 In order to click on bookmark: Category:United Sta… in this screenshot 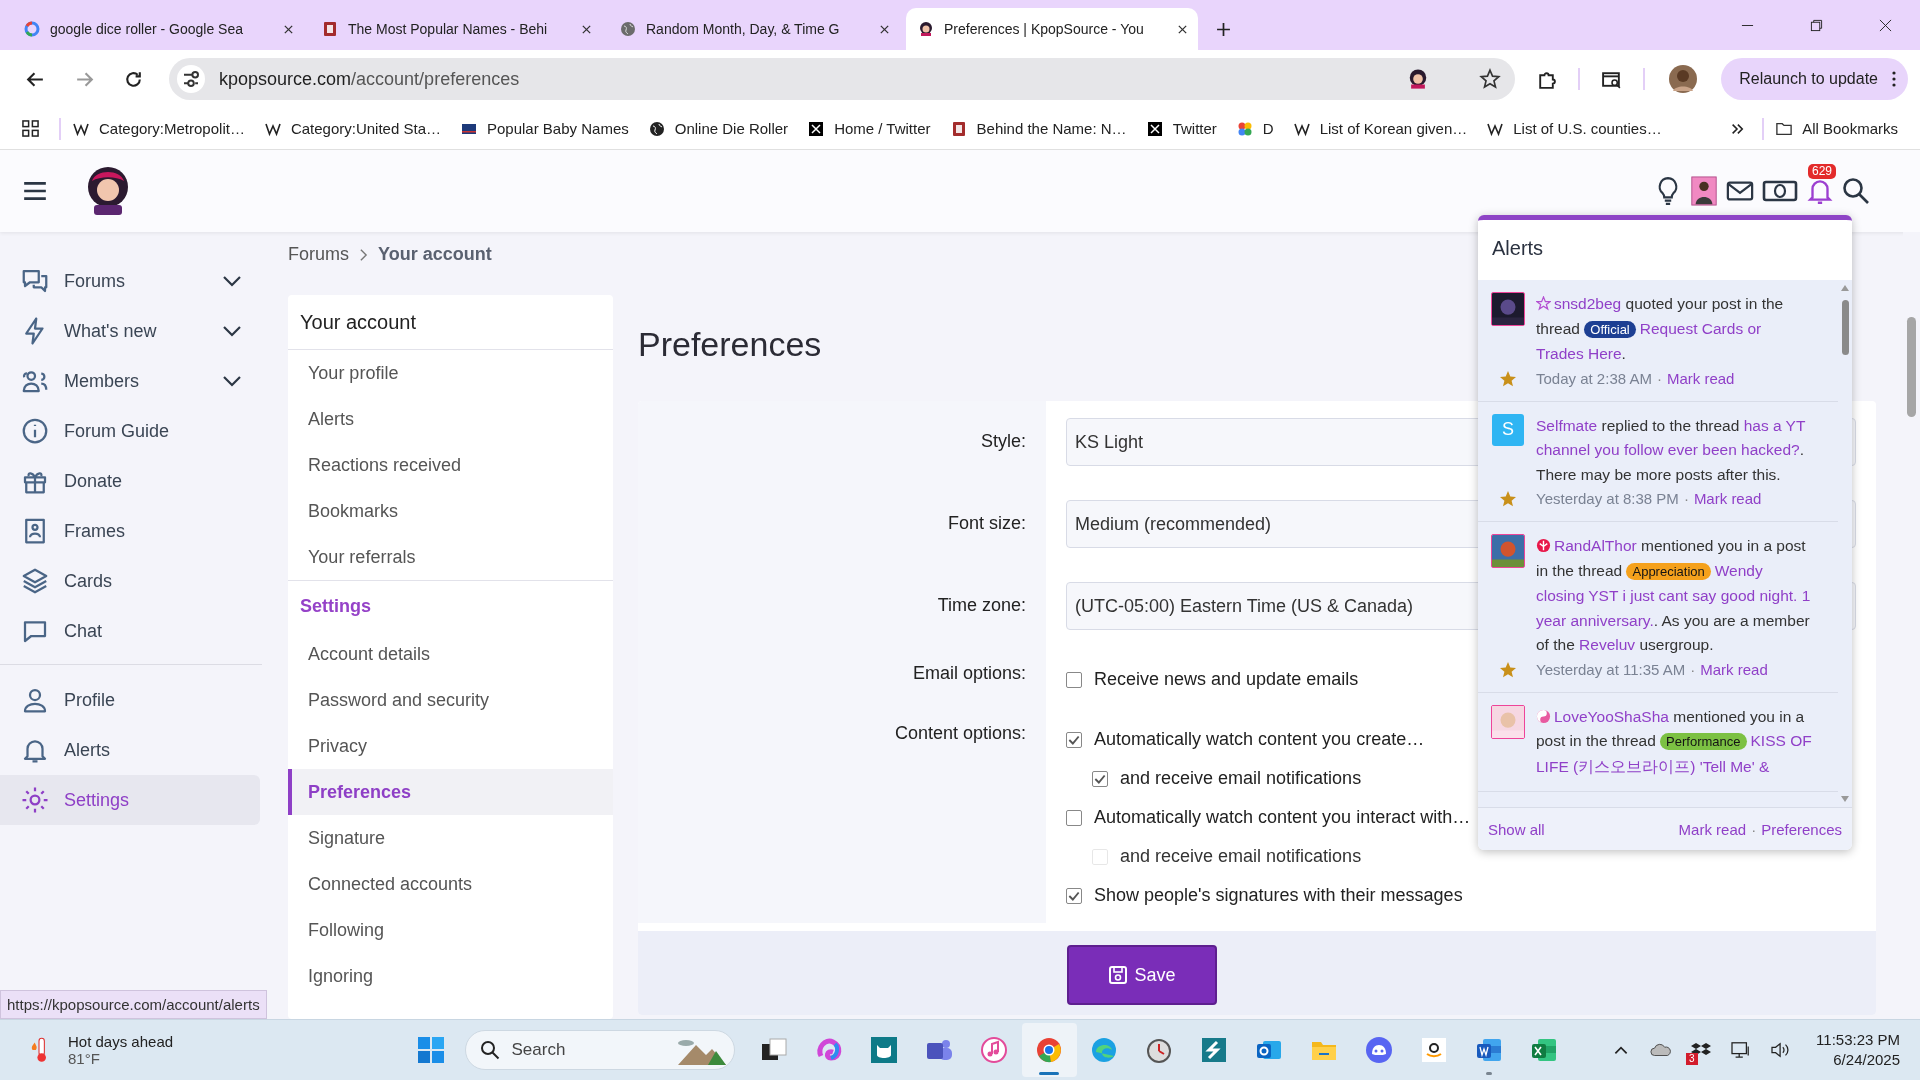, I will do `click(352, 128)`.